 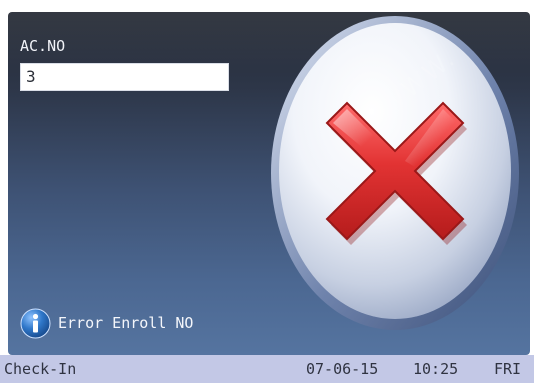 What do you see at coordinates (43, 46) in the screenshot?
I see `acno-label: AC.NO` at bounding box center [43, 46].